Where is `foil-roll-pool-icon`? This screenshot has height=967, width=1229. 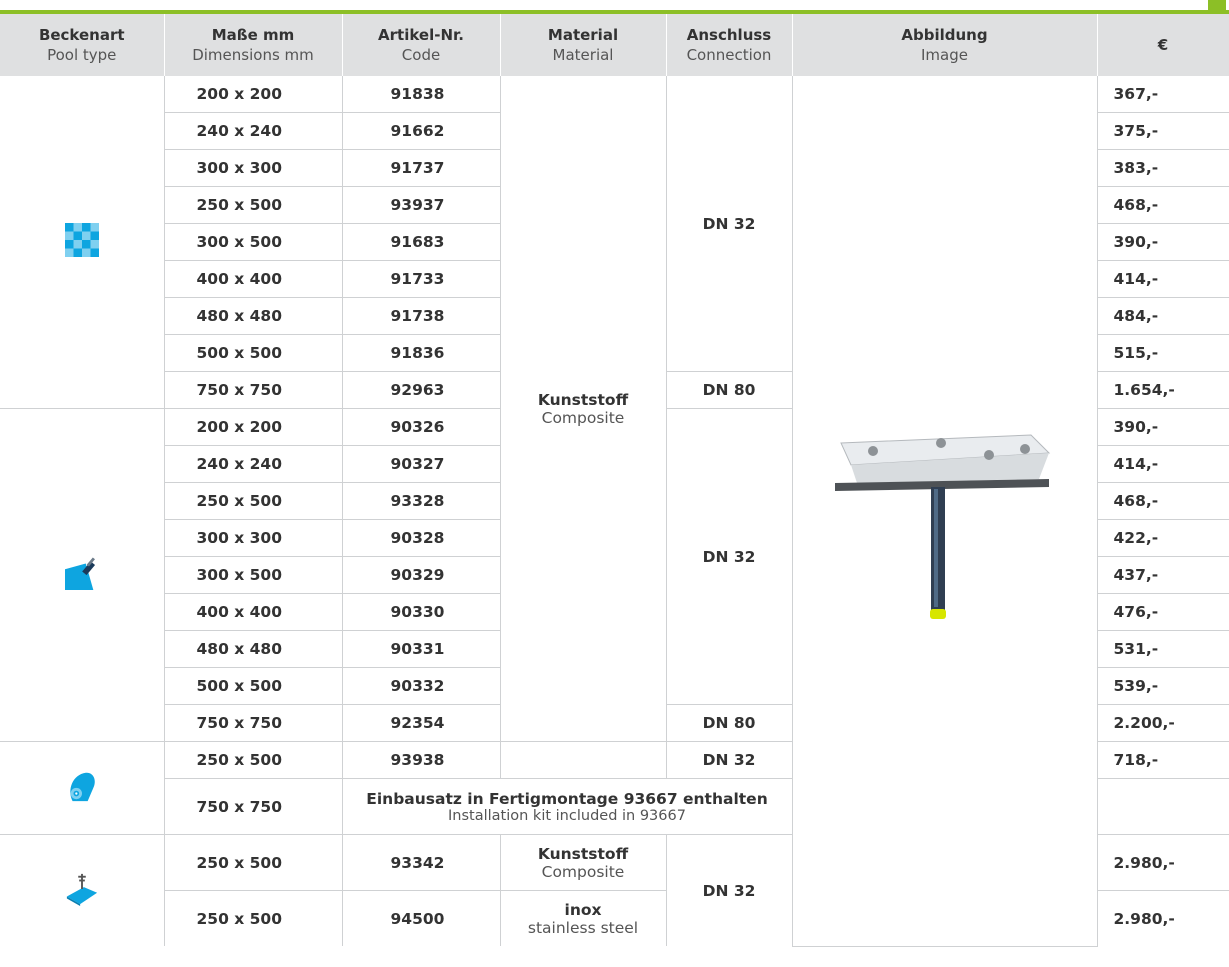 foil-roll-pool-icon is located at coordinates (82, 787).